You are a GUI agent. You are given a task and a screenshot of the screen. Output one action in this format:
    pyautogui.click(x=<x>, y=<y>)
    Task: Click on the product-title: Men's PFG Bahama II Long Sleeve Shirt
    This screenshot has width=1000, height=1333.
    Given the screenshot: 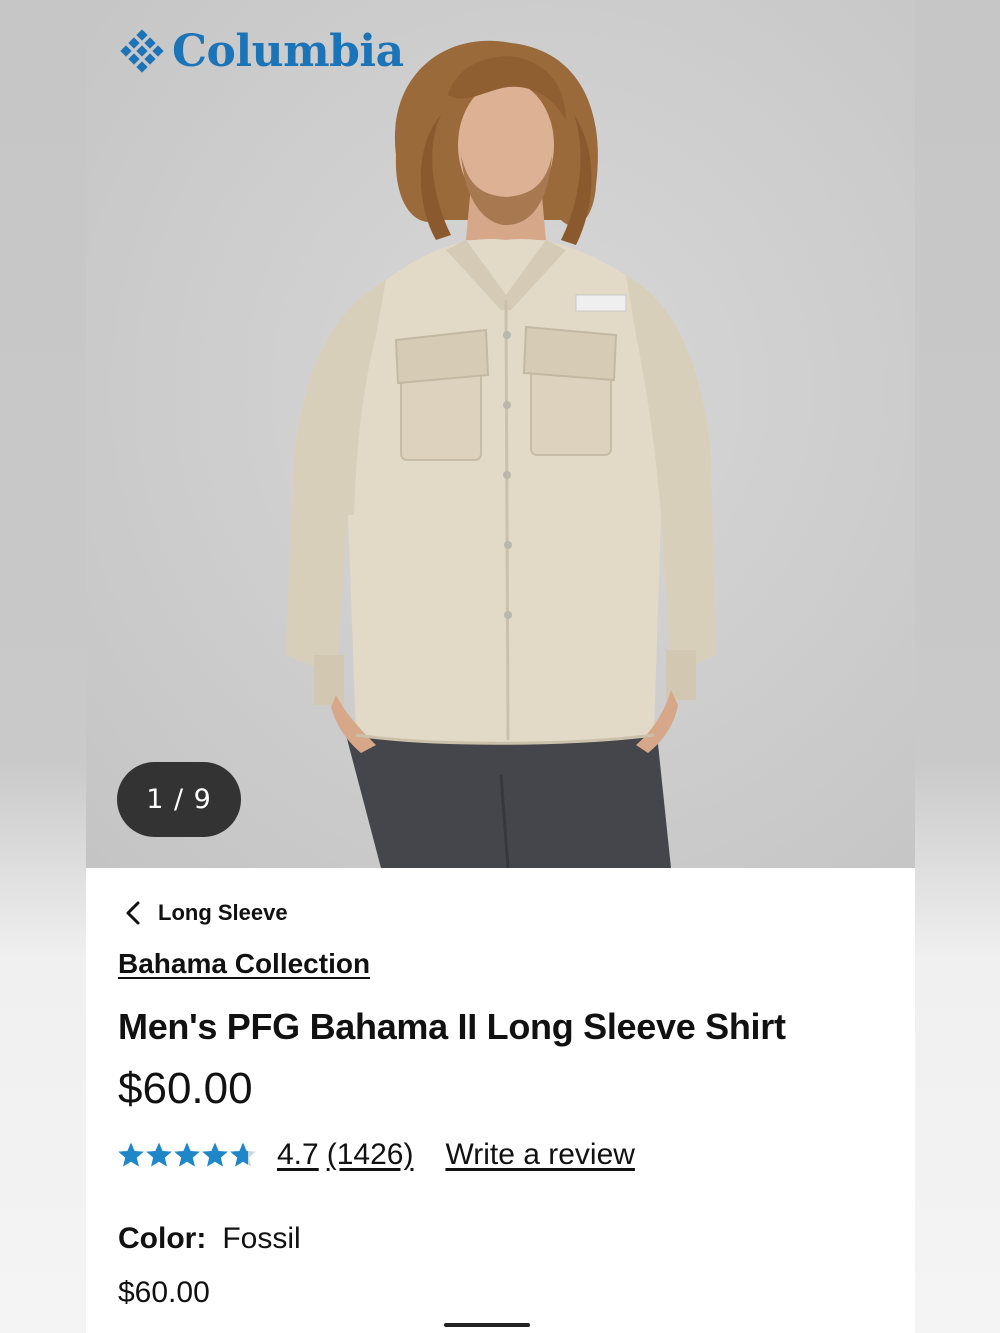 What is the action you would take?
    pyautogui.click(x=452, y=1026)
    